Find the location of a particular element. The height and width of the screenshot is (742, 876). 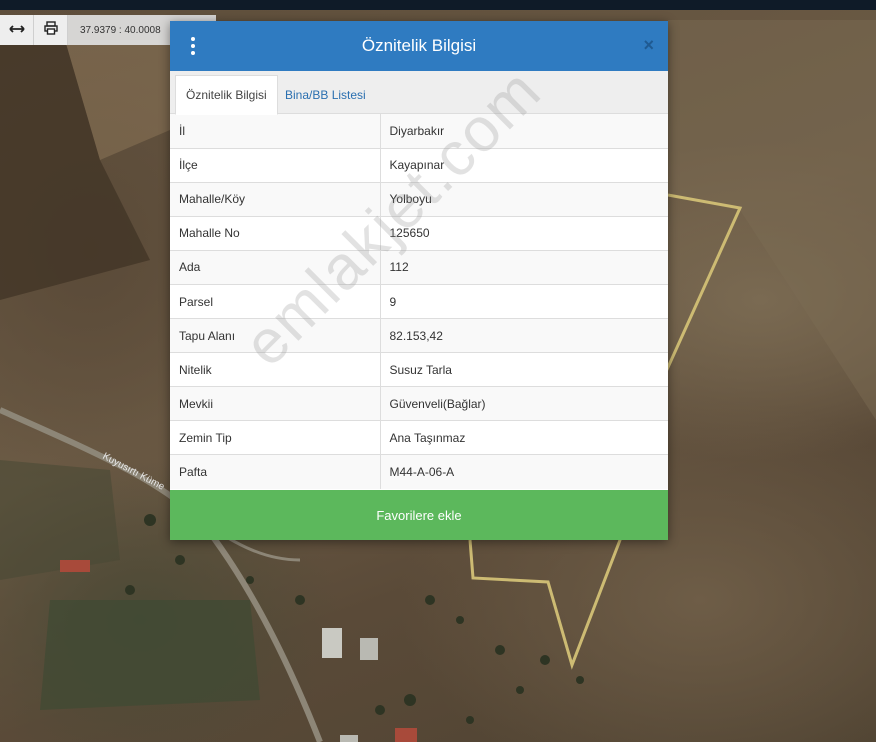

tab-building-list: Bina/BB Listesi is located at coordinates (325, 95).